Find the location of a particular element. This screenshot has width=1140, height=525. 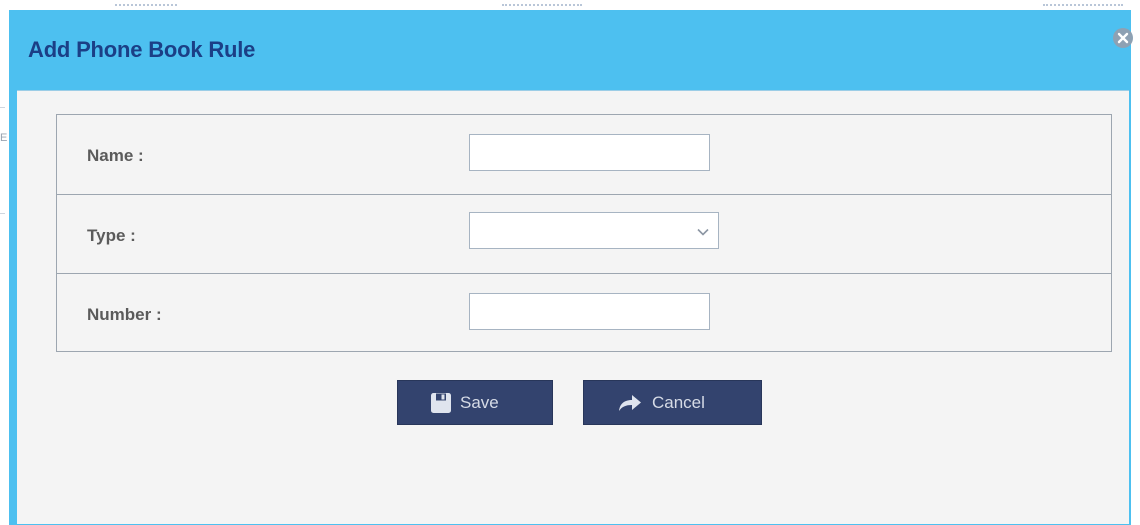

name-label: Name : is located at coordinates (115, 155).